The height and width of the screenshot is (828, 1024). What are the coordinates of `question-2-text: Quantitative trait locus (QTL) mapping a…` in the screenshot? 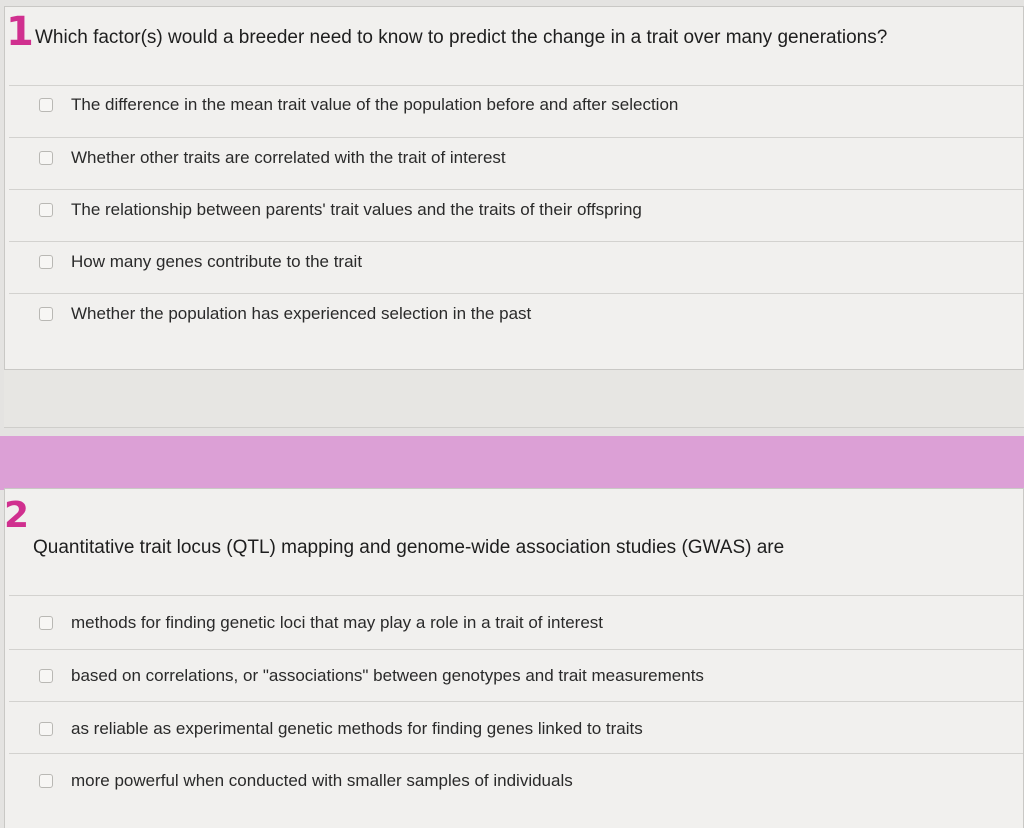 It's located at (409, 547).